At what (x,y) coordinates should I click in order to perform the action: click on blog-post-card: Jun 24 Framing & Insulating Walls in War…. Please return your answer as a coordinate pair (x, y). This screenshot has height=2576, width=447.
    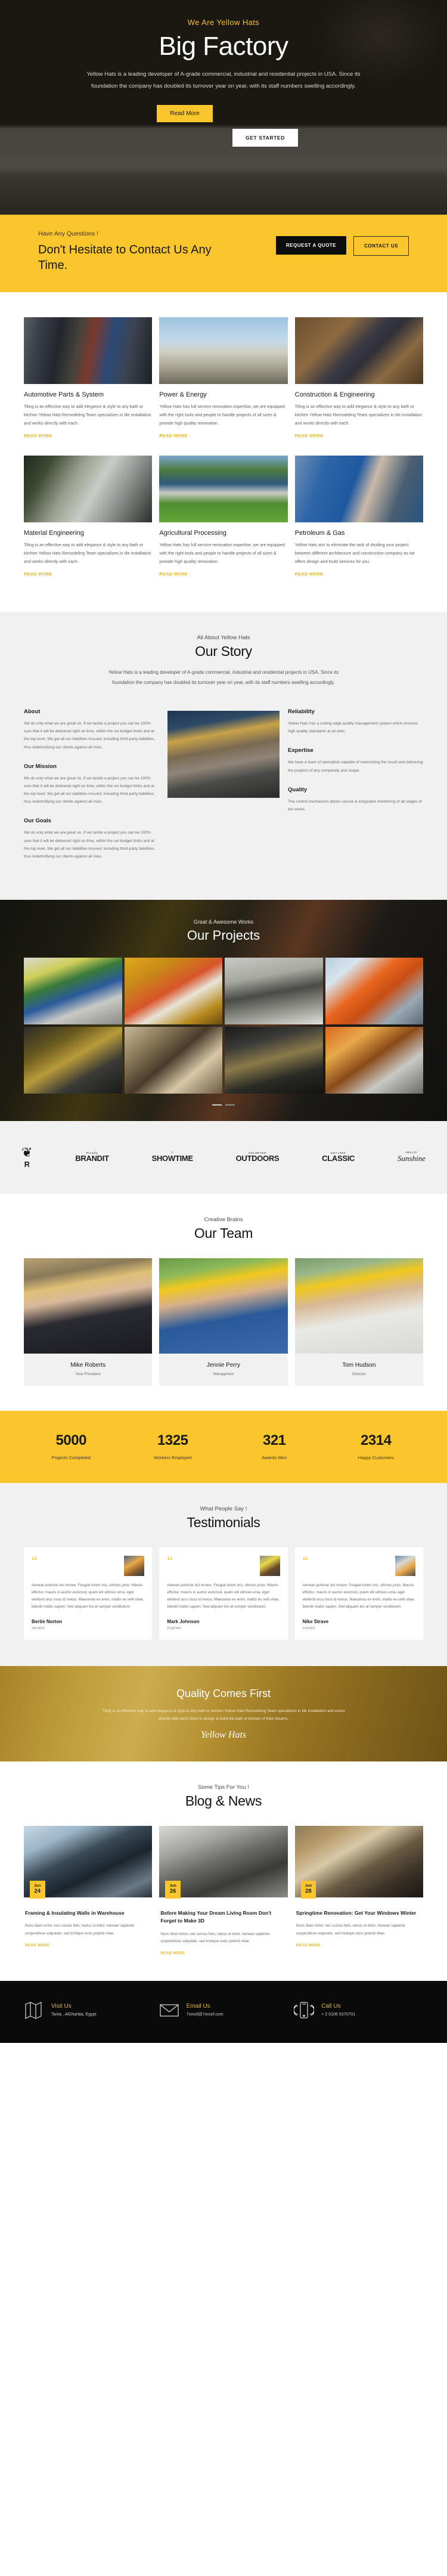
    Looking at the image, I should click on (88, 1892).